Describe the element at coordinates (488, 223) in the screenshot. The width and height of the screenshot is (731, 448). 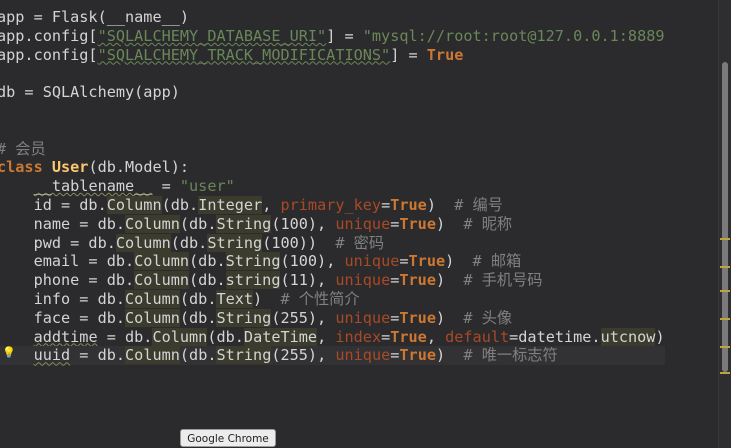
I see `code-token: # 昵称` at that location.